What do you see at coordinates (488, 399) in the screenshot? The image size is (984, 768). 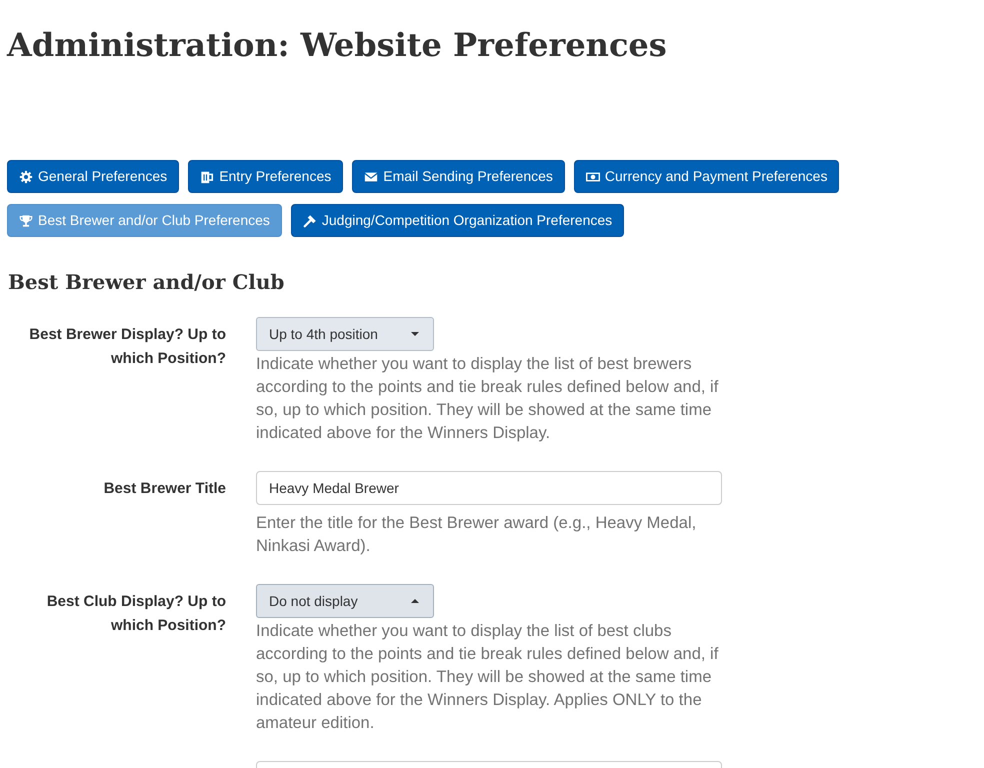 I see `help-text: Indicate whether you want to display the list of best brewers according to the points and tie break rules defined below and, if so, up to which position. They will be showed at the same time indicated above for the Winners Display.` at bounding box center [488, 399].